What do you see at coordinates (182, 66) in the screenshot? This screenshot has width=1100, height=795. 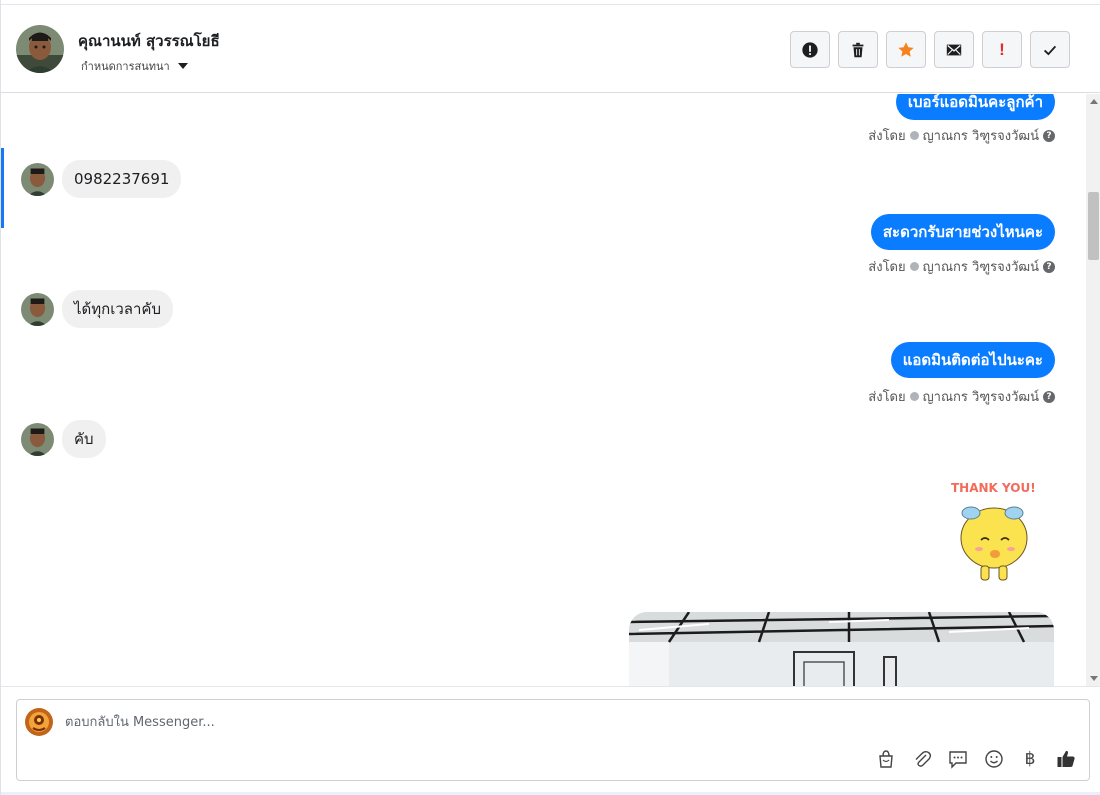 I see `caret-down-icon` at bounding box center [182, 66].